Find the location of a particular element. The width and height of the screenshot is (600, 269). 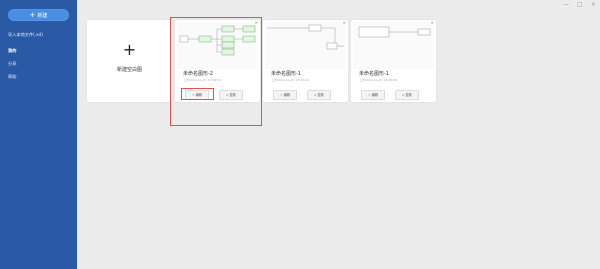

maximize-button: □ is located at coordinates (580, 5).